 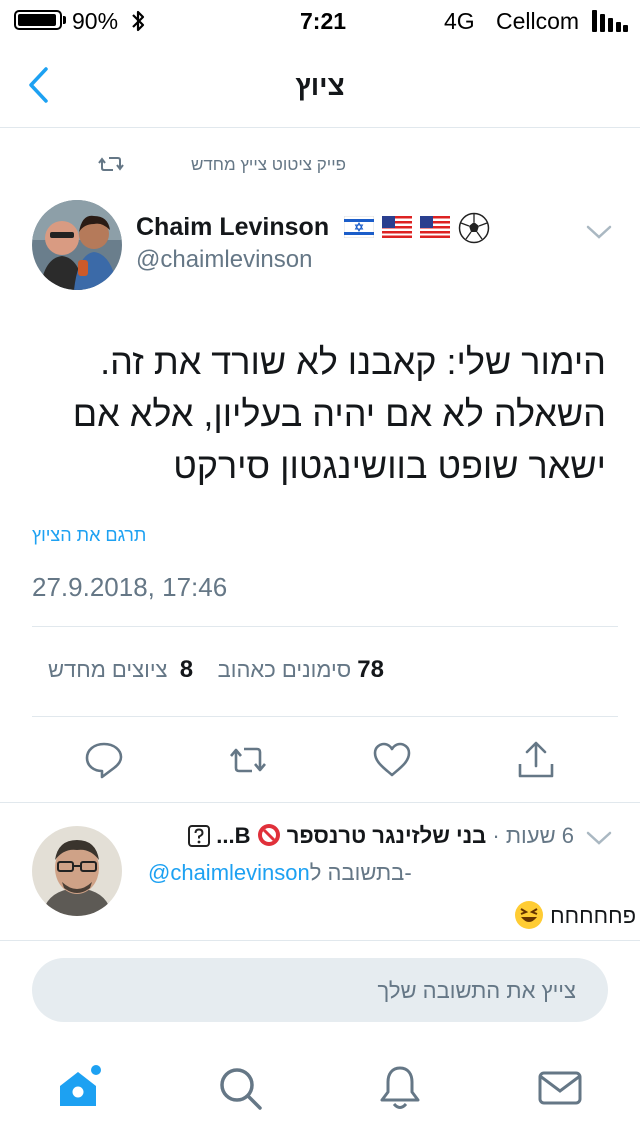 I want to click on reply-icon, so click(x=104, y=760).